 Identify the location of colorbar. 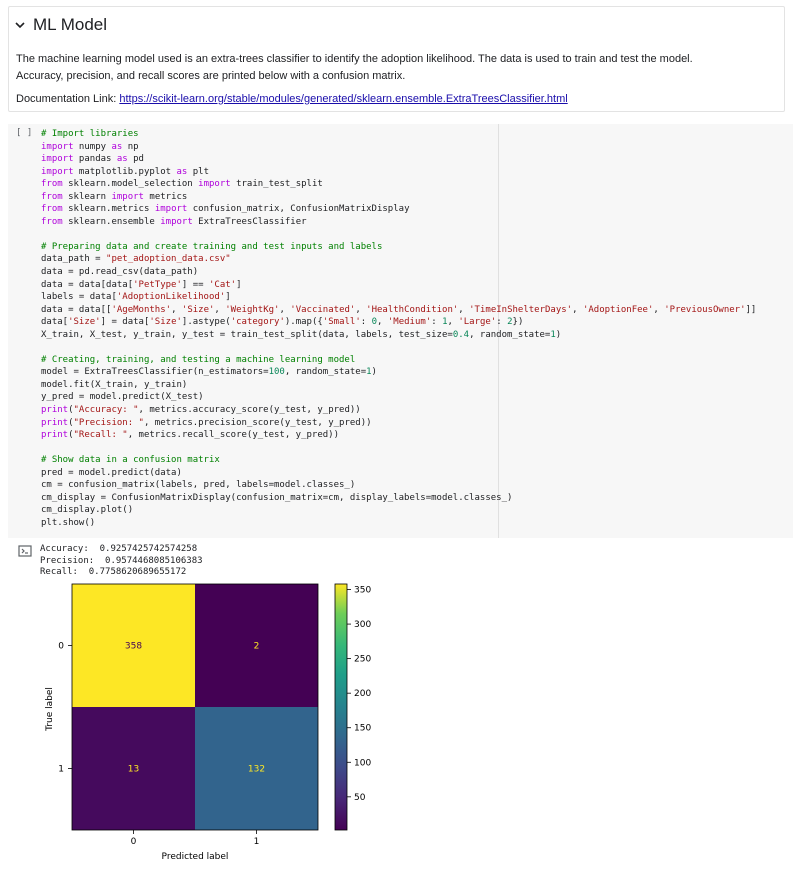
(341, 707).